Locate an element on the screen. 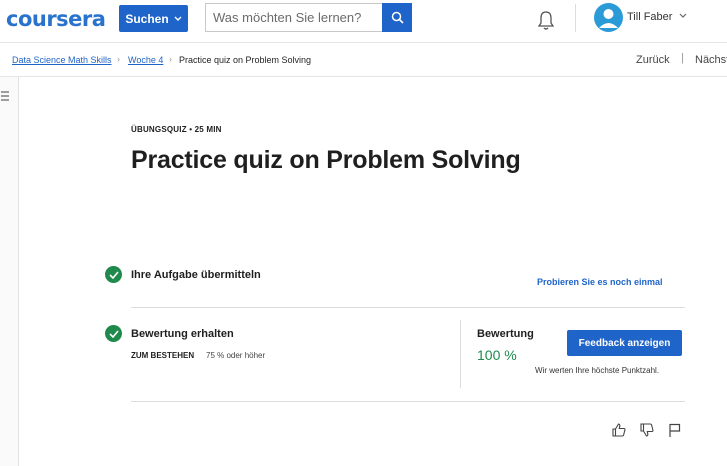 The image size is (727, 466). pass-label: ZUM BESTEHEN is located at coordinates (163, 355).